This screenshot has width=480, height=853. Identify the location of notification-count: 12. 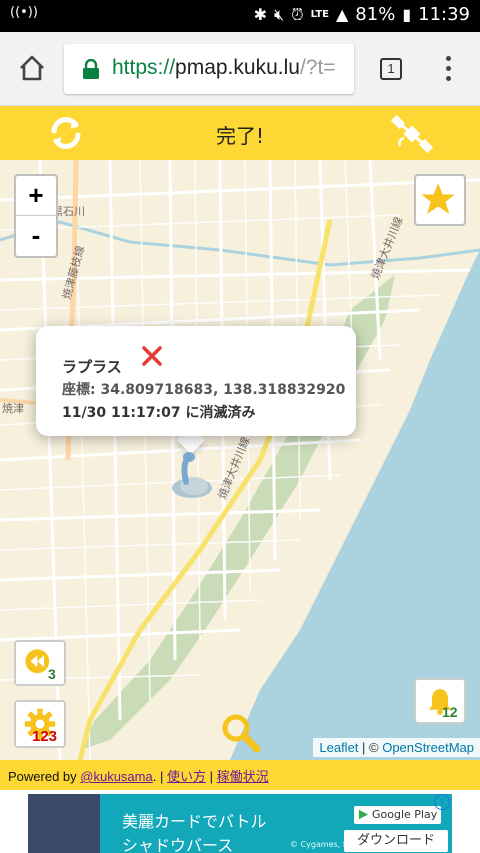
(450, 712).